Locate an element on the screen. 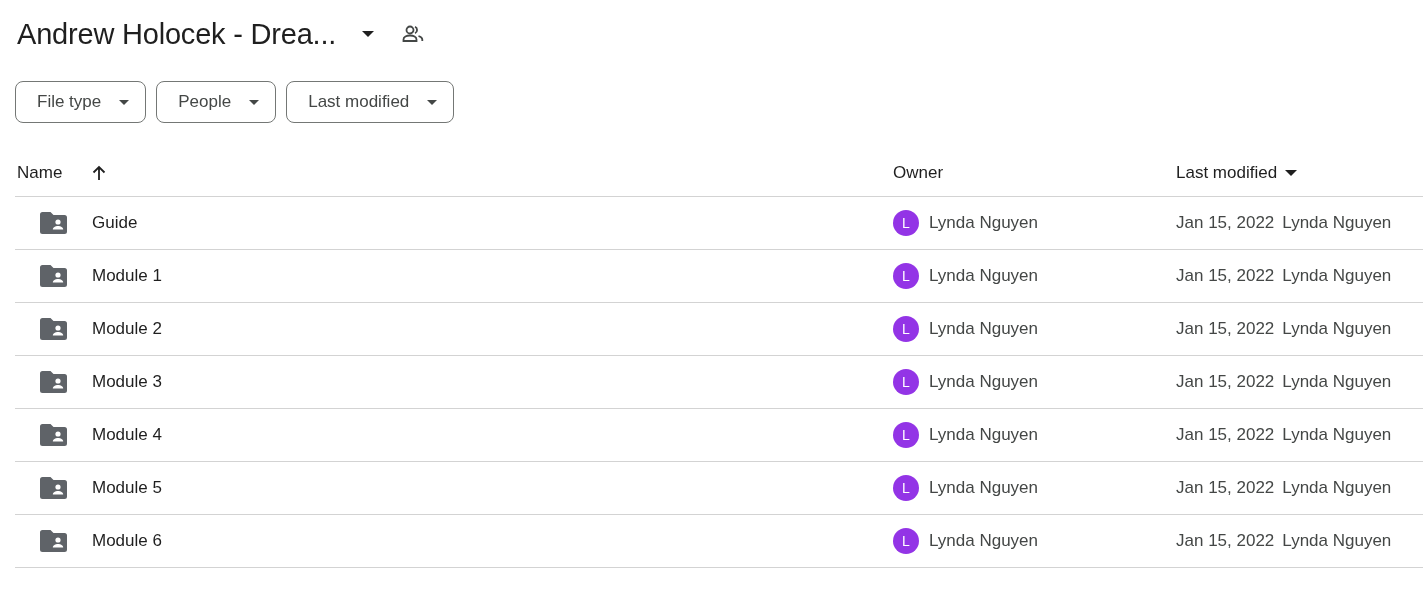 The image size is (1423, 601). file-name: Module 2 is located at coordinates (127, 329).